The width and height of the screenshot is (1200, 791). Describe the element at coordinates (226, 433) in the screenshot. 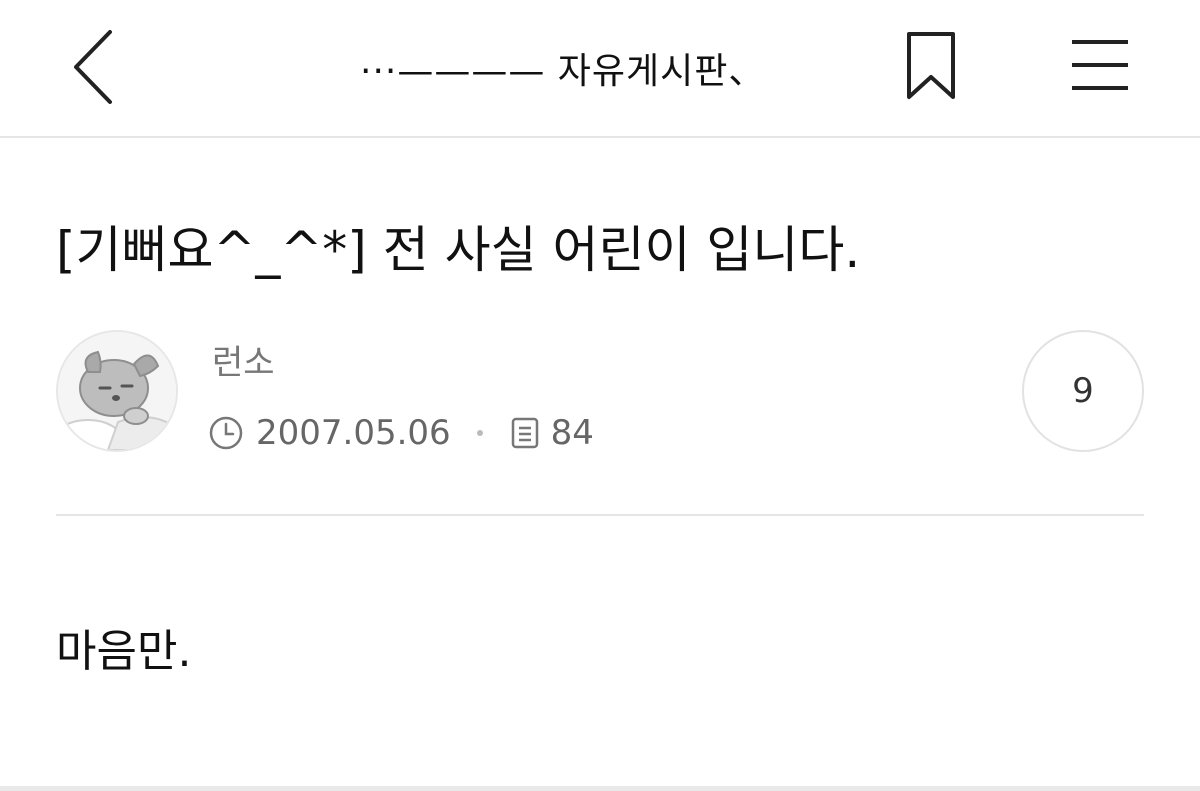

I see `clock-icon` at that location.